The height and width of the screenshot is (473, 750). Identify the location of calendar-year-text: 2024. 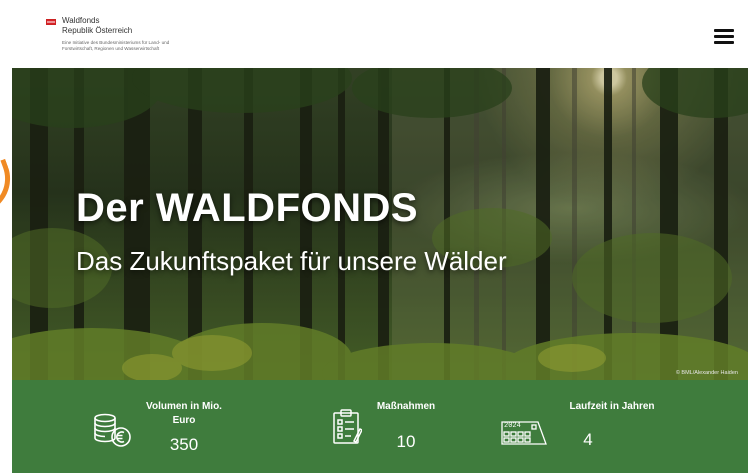
(512, 426).